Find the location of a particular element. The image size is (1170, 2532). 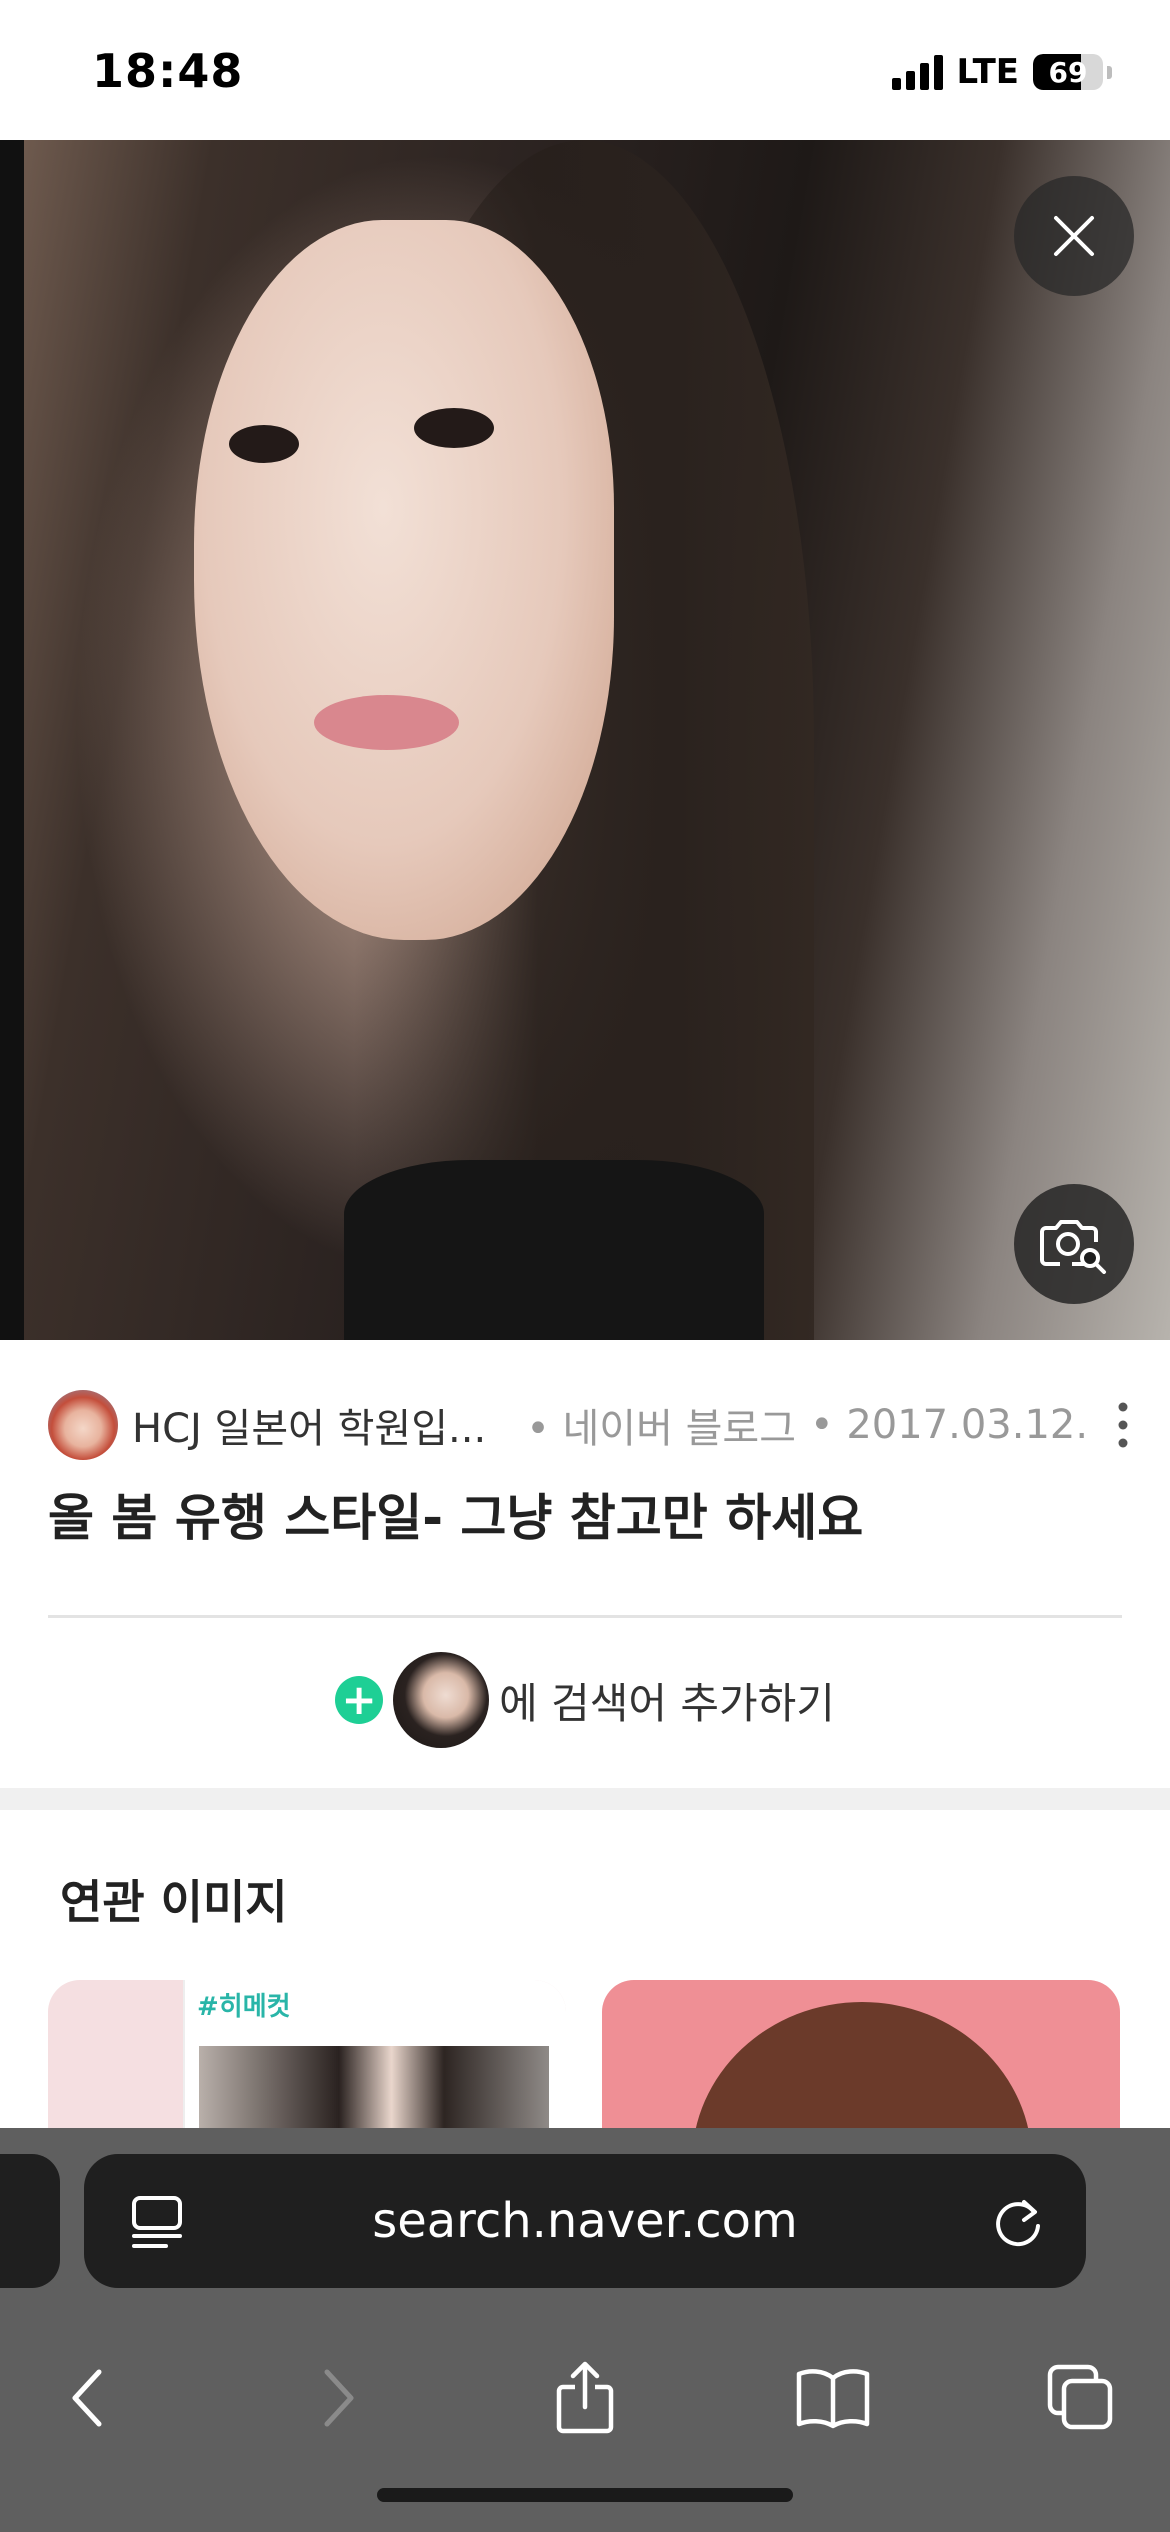

share-button is located at coordinates (585, 2398).